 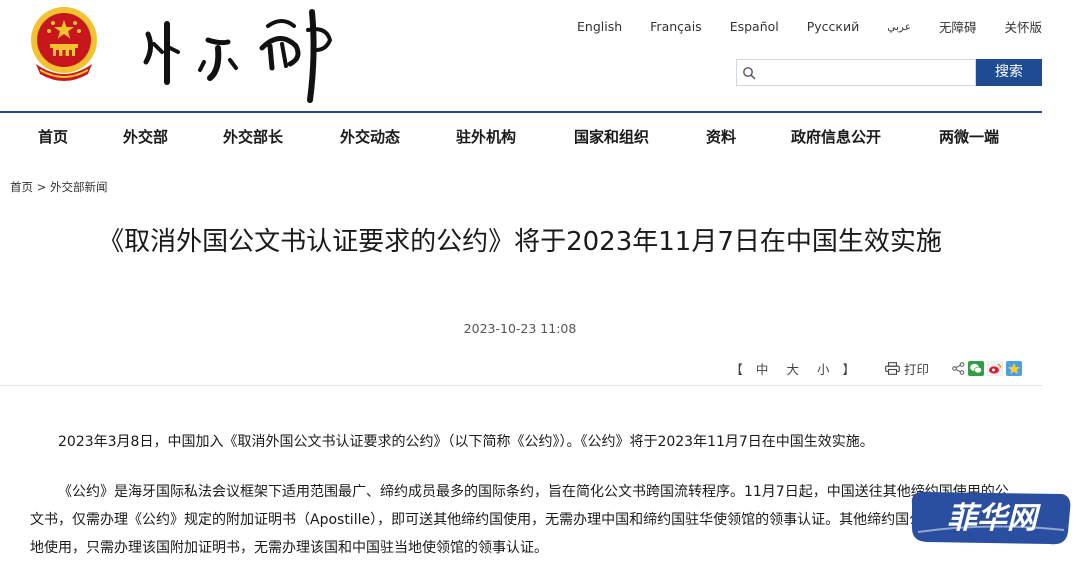 I want to click on search-icon, so click(x=749, y=73).